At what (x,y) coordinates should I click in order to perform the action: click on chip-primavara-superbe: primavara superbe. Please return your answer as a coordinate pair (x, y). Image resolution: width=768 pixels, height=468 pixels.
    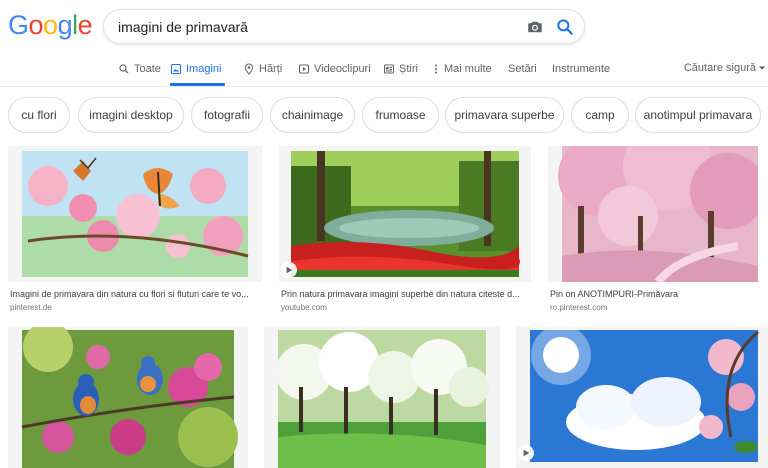
    Looking at the image, I should click on (504, 115).